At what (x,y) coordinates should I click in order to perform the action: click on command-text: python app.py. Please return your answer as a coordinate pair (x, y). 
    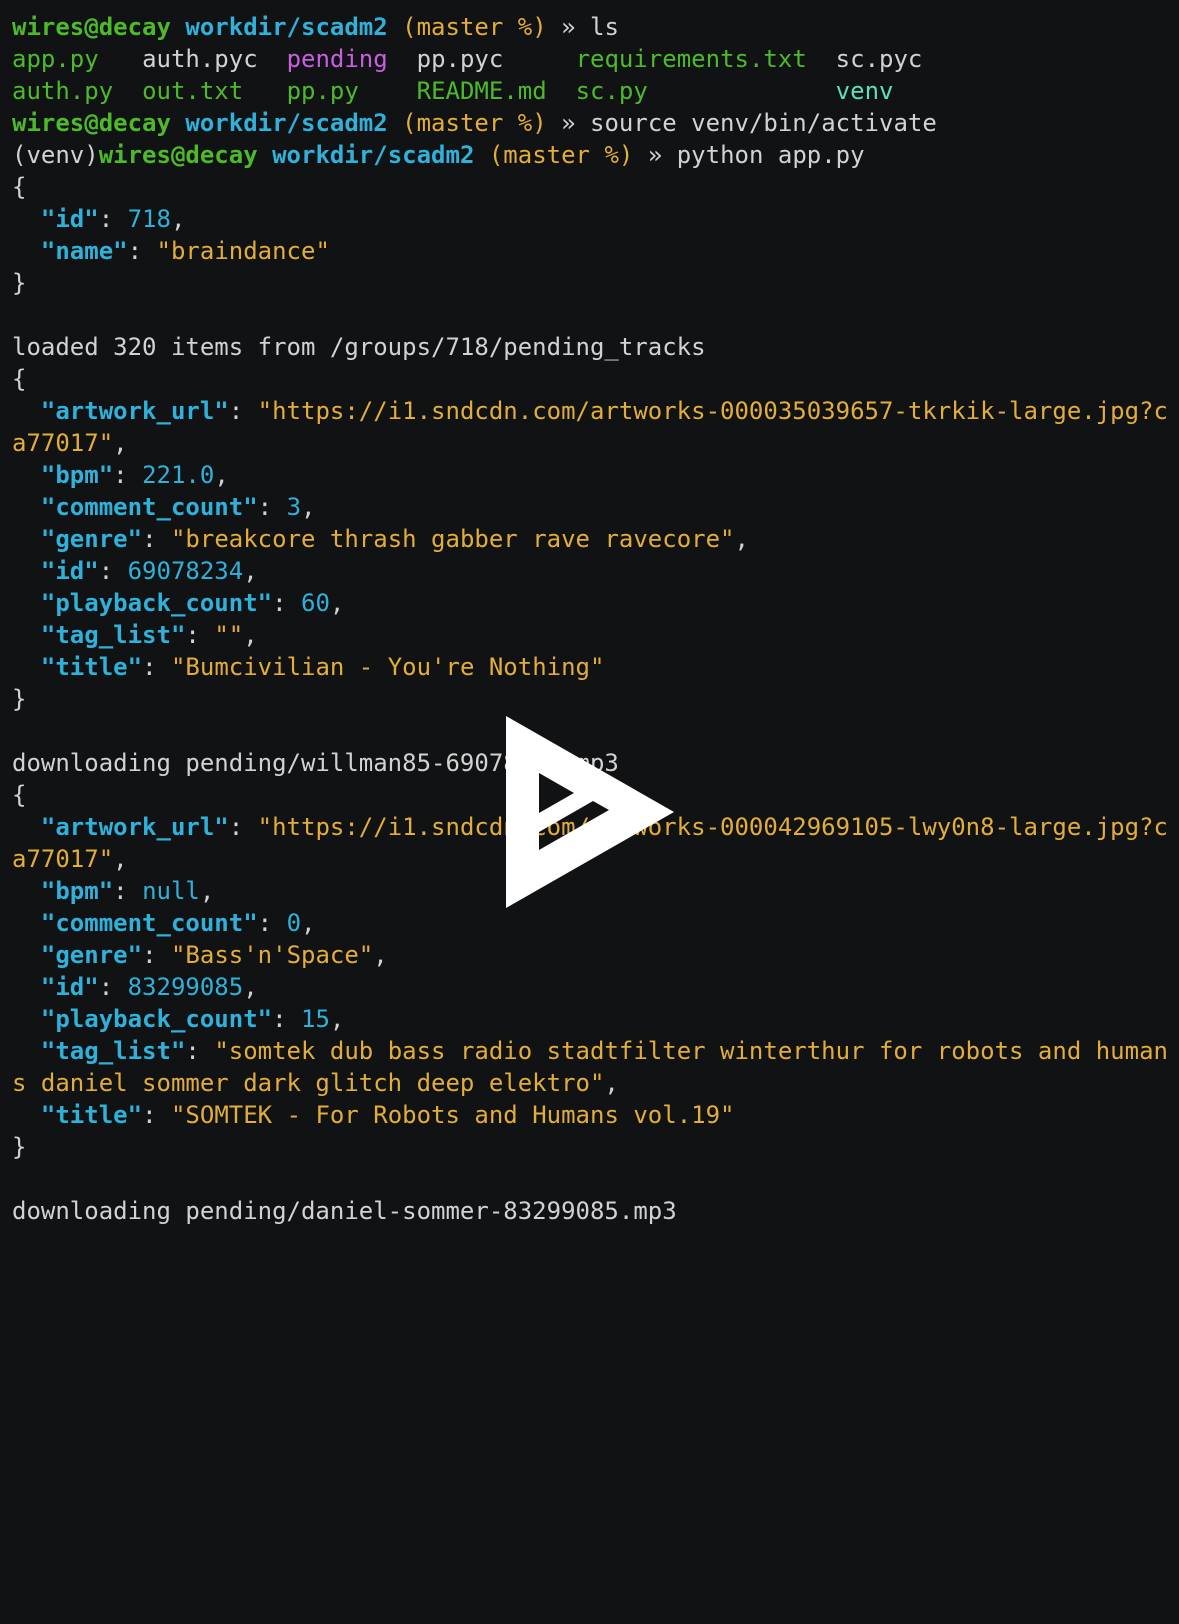
    Looking at the image, I should click on (770, 155).